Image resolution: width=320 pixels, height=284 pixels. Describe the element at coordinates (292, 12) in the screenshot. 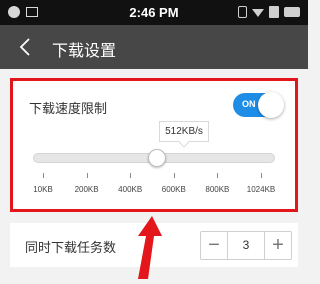

I see `battery-icon` at that location.